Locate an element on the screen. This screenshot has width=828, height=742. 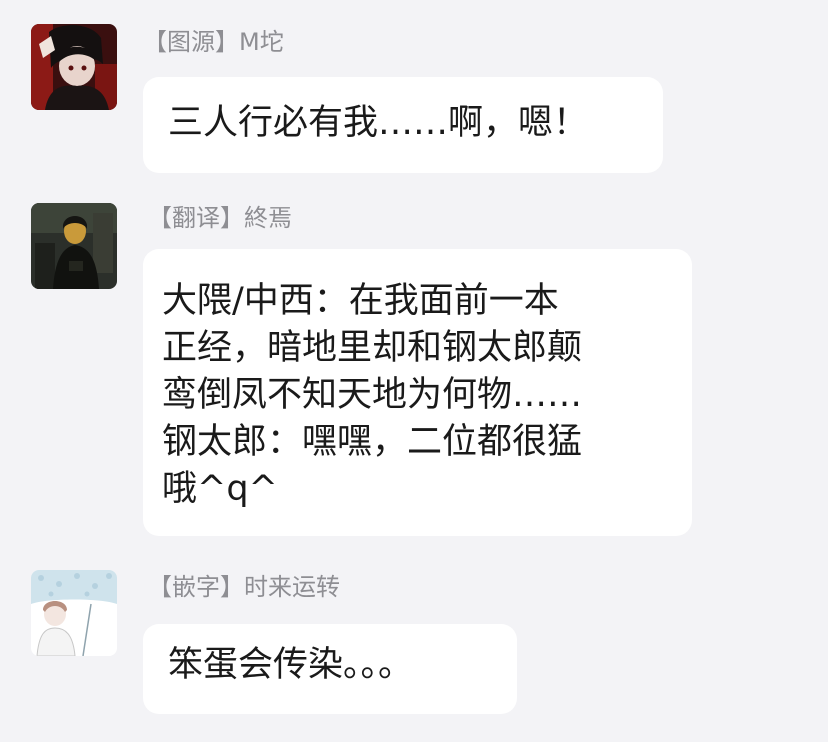
sender-name: 【翻译】終焉 is located at coordinates (220, 218).